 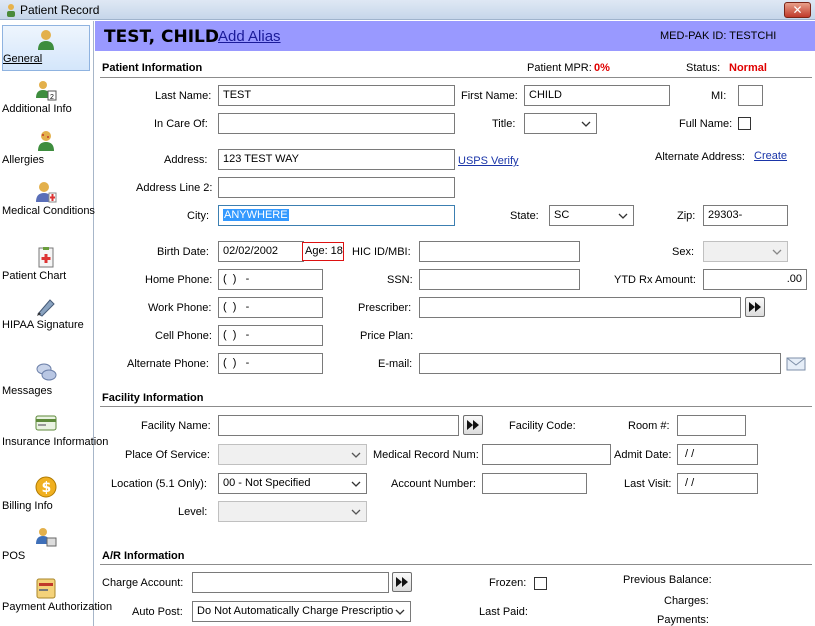 I want to click on cell-phone-field: ( ) -, so click(x=270, y=335).